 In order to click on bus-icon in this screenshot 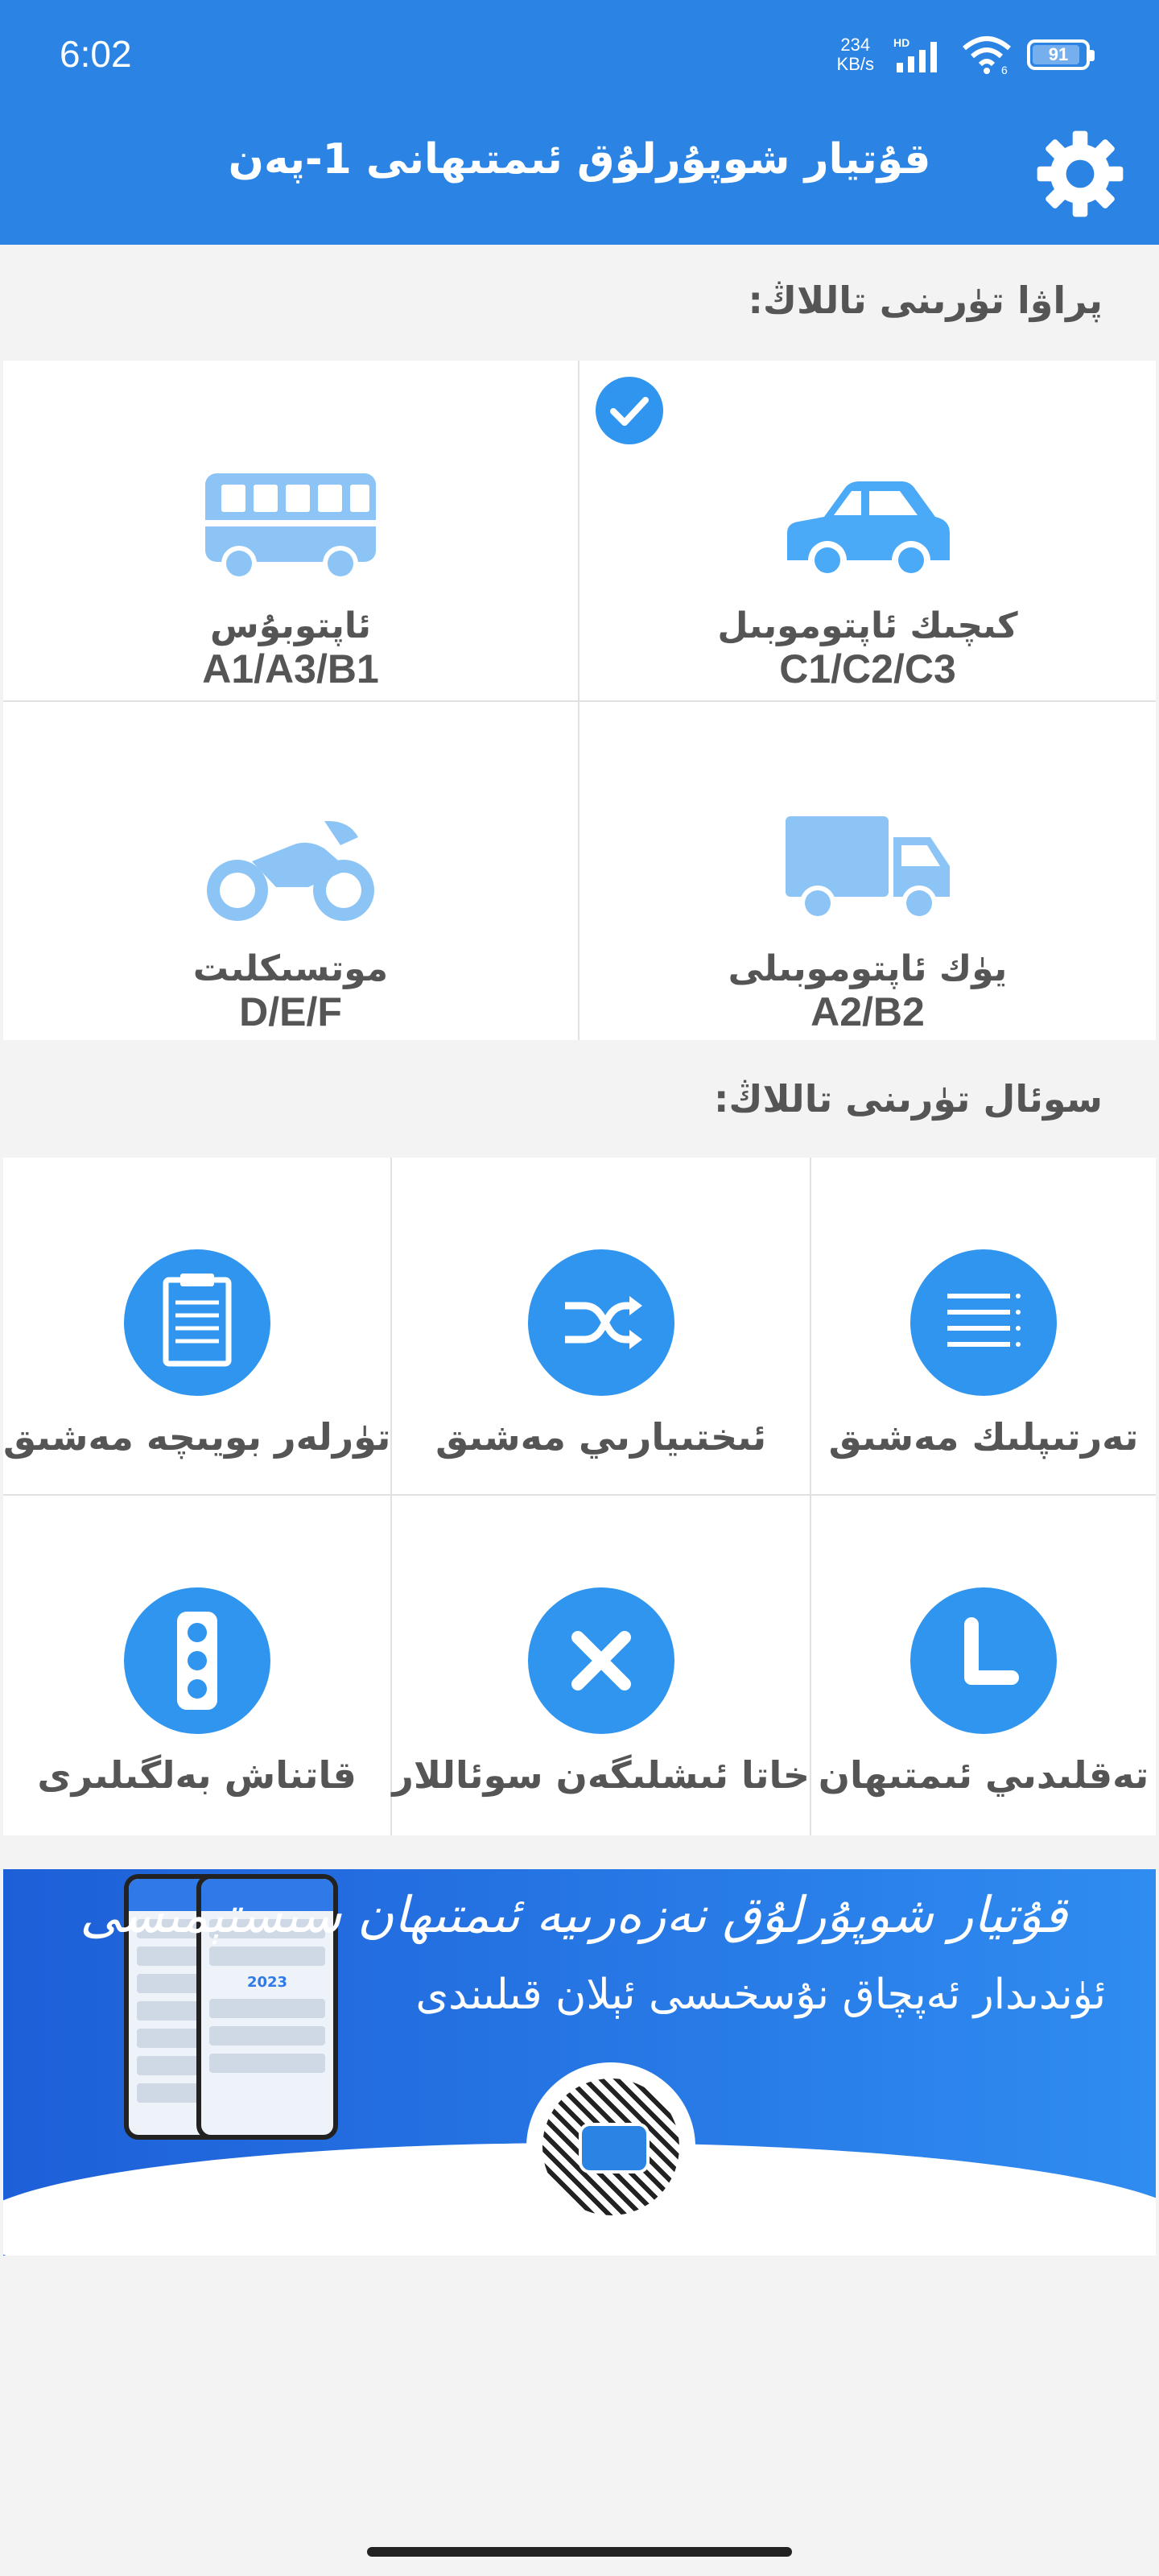, I will do `click(290, 527)`.